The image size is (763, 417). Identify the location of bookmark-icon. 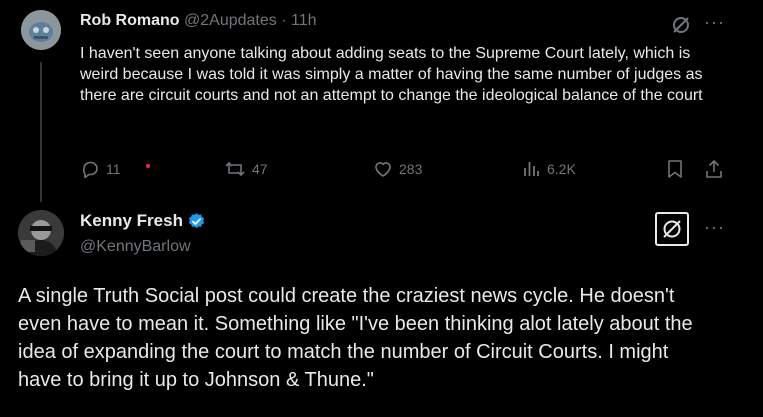
(675, 169).